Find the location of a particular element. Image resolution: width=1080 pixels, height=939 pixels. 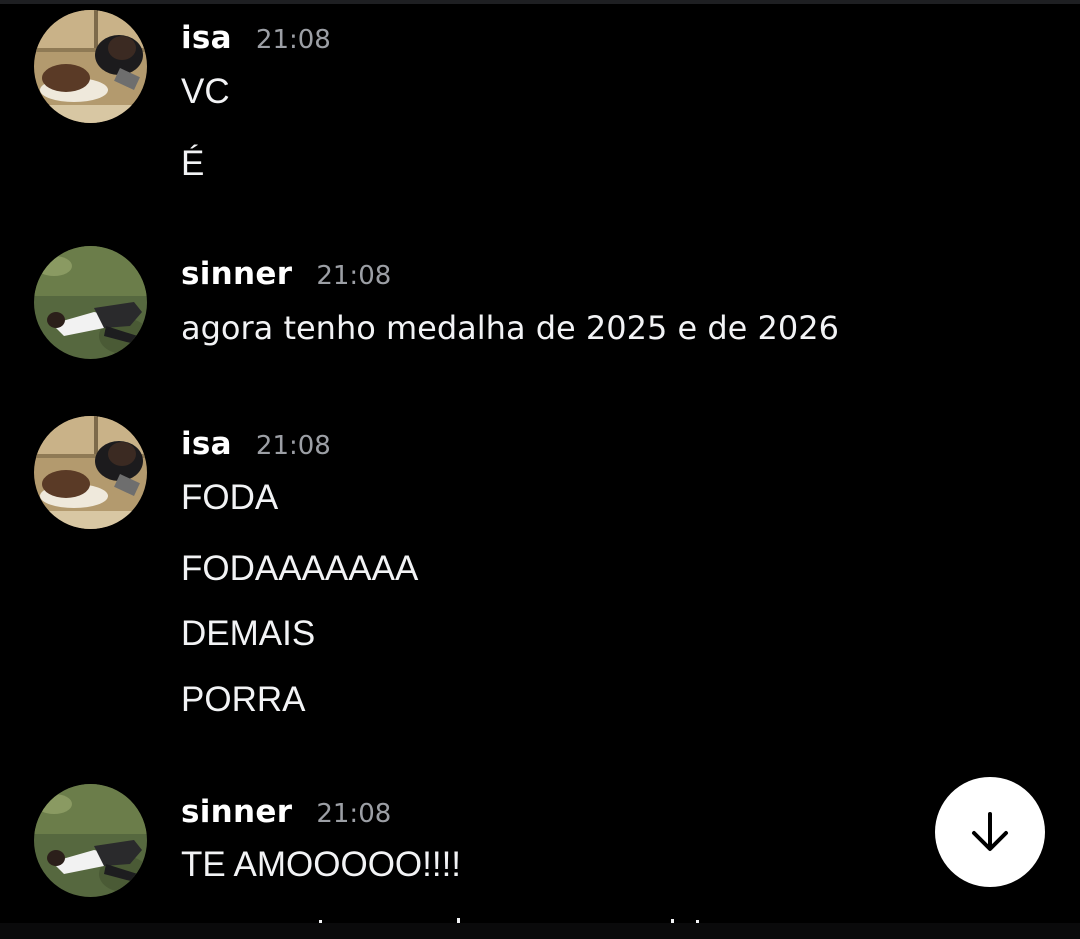

message-text: TE AMOOOOO!!!! is located at coordinates (321, 864).